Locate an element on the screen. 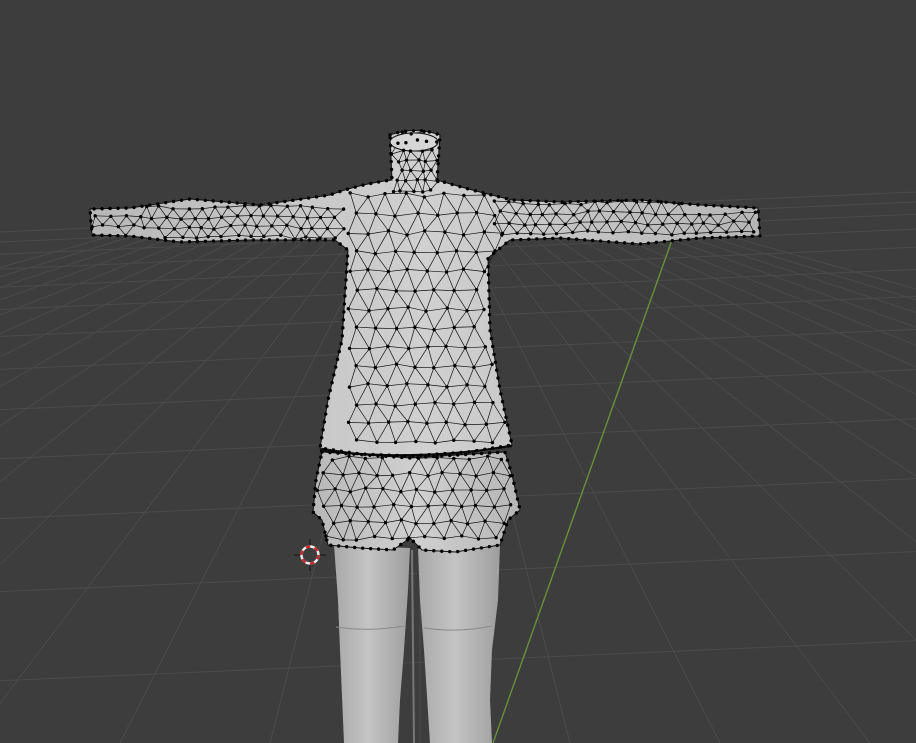 The image size is (916, 743). 3d-cursor-icon is located at coordinates (310, 555).